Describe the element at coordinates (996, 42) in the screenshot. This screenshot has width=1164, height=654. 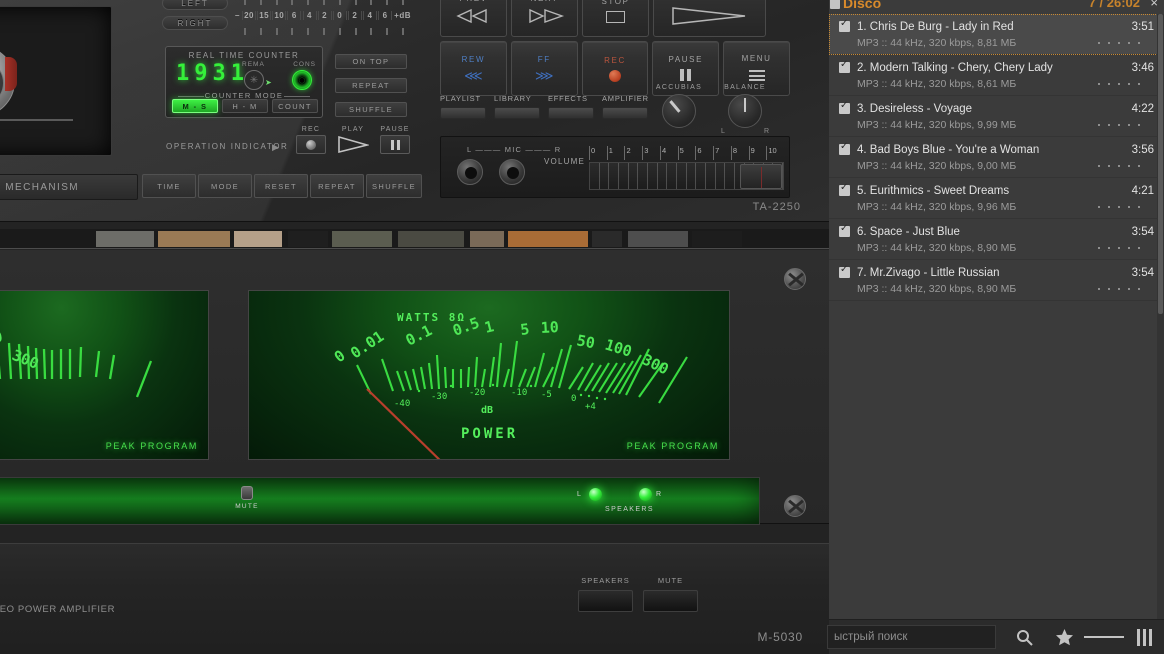
I see `track-line-secondary: MP3 :: 44 kHz, 320 kbps, 8,81 МБ` at that location.